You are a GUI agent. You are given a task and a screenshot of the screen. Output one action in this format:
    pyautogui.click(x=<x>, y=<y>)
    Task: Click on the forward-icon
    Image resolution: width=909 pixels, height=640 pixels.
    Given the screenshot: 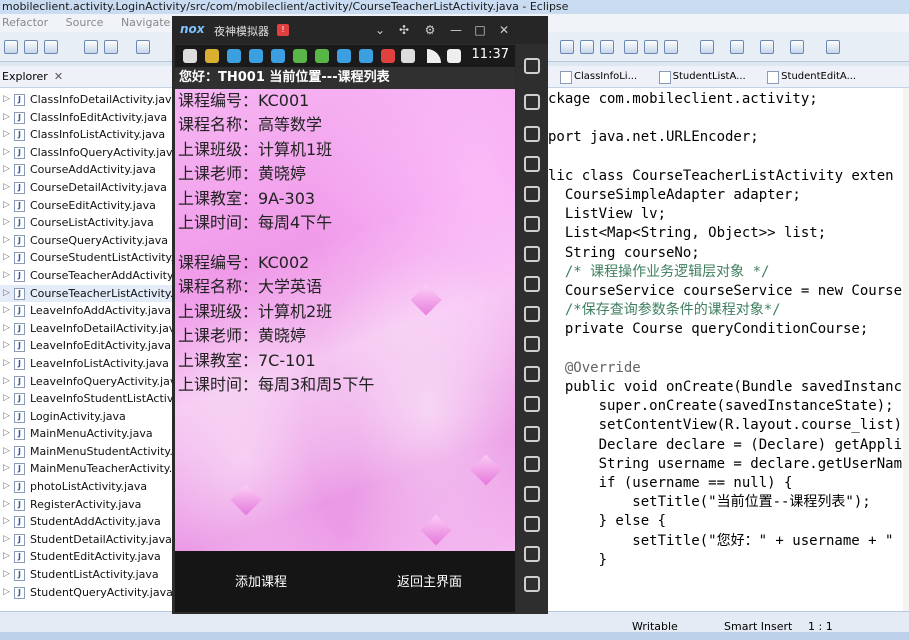 What is the action you would take?
    pyautogui.click(x=767, y=47)
    